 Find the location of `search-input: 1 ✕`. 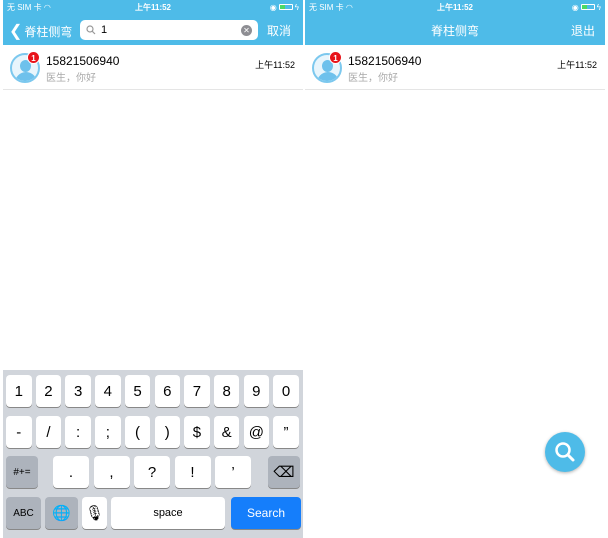

search-input: 1 ✕ is located at coordinates (169, 30).